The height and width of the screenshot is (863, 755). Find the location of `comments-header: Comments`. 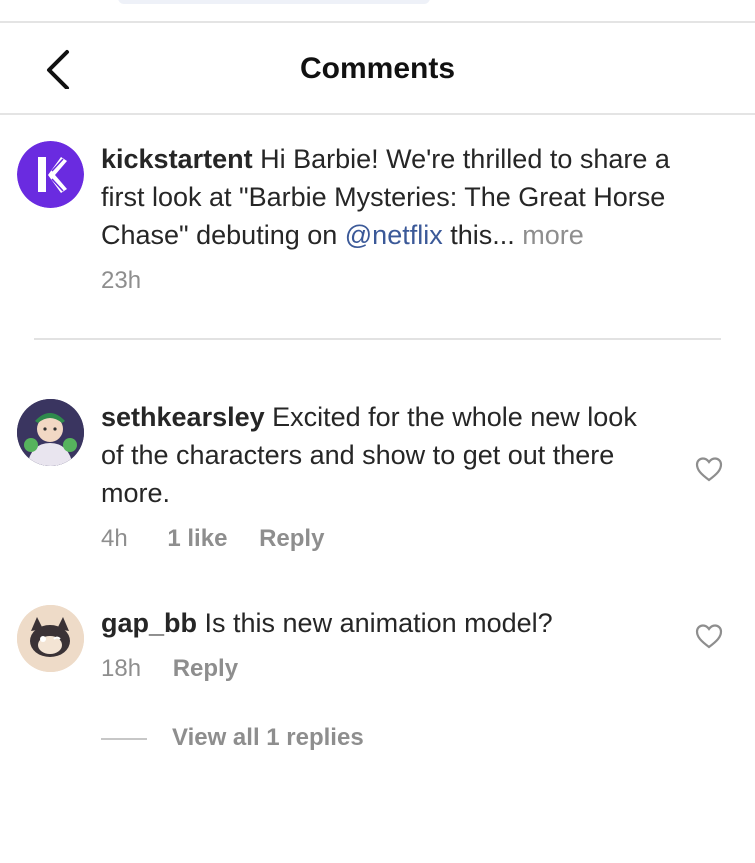

comments-header: Comments is located at coordinates (377, 68).